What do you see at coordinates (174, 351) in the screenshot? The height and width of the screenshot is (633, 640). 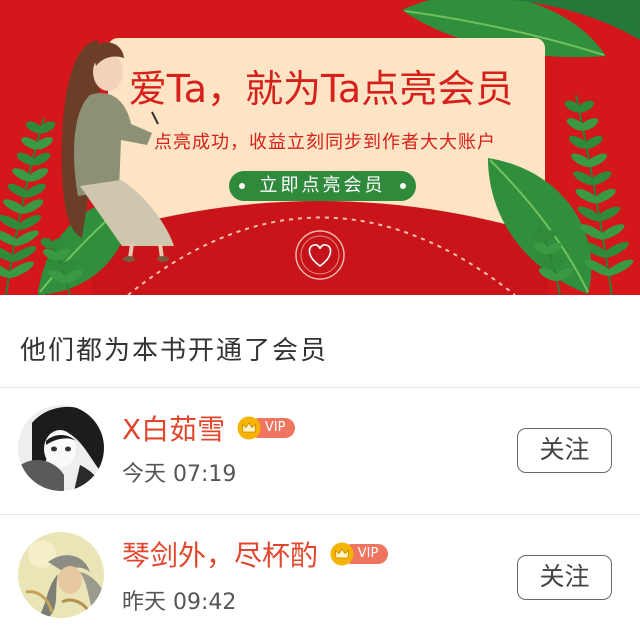 I see `section-title: 他们都为本书开通了会员` at bounding box center [174, 351].